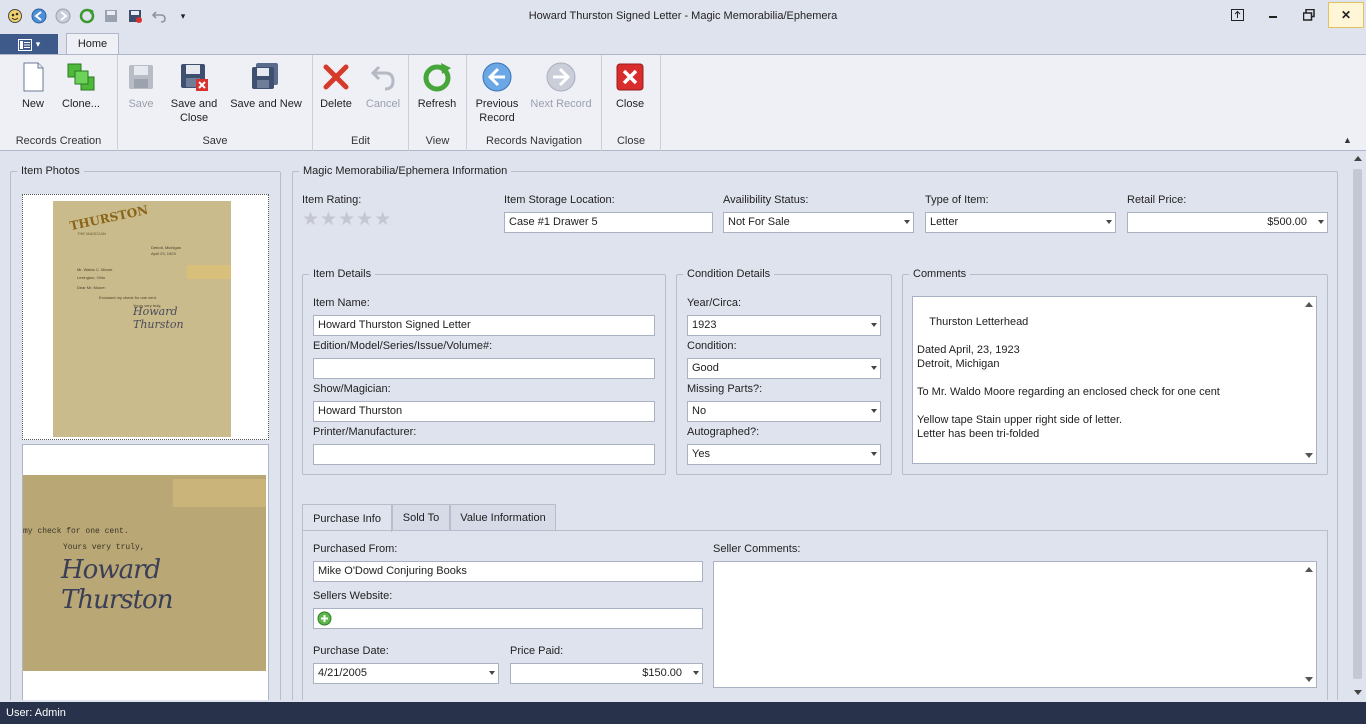 This screenshot has height=724, width=1366. What do you see at coordinates (24, 44) in the screenshot?
I see `menu-icon` at bounding box center [24, 44].